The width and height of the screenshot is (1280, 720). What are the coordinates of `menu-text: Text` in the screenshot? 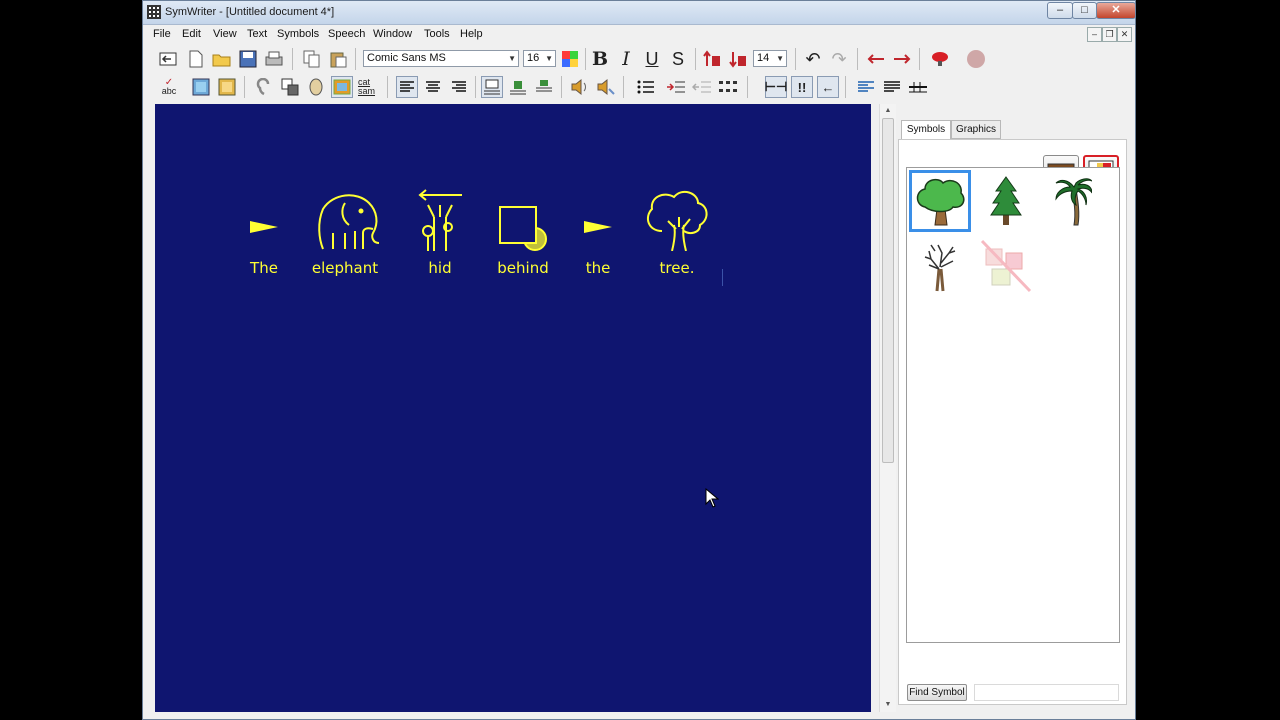 It's located at (257, 34).